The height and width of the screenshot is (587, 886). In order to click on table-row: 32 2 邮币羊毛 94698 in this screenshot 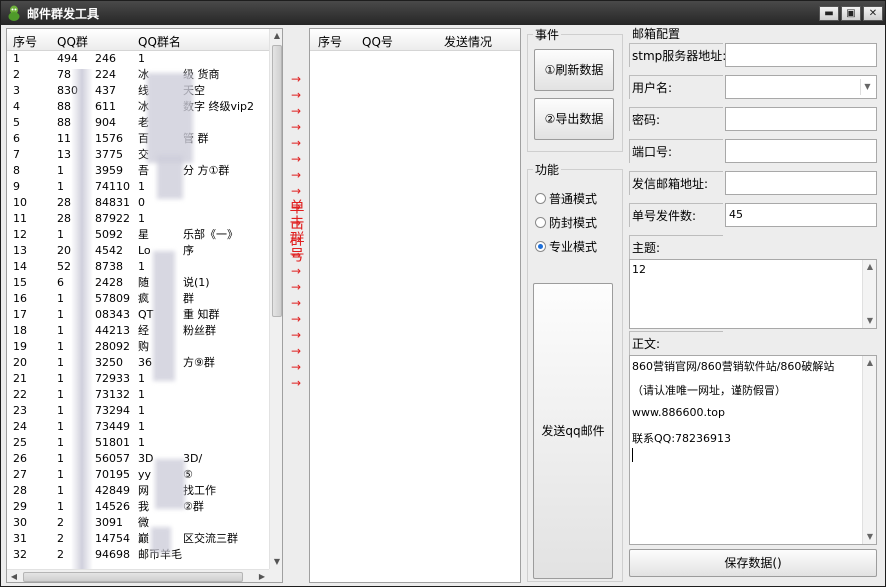, I will do `click(138, 555)`.